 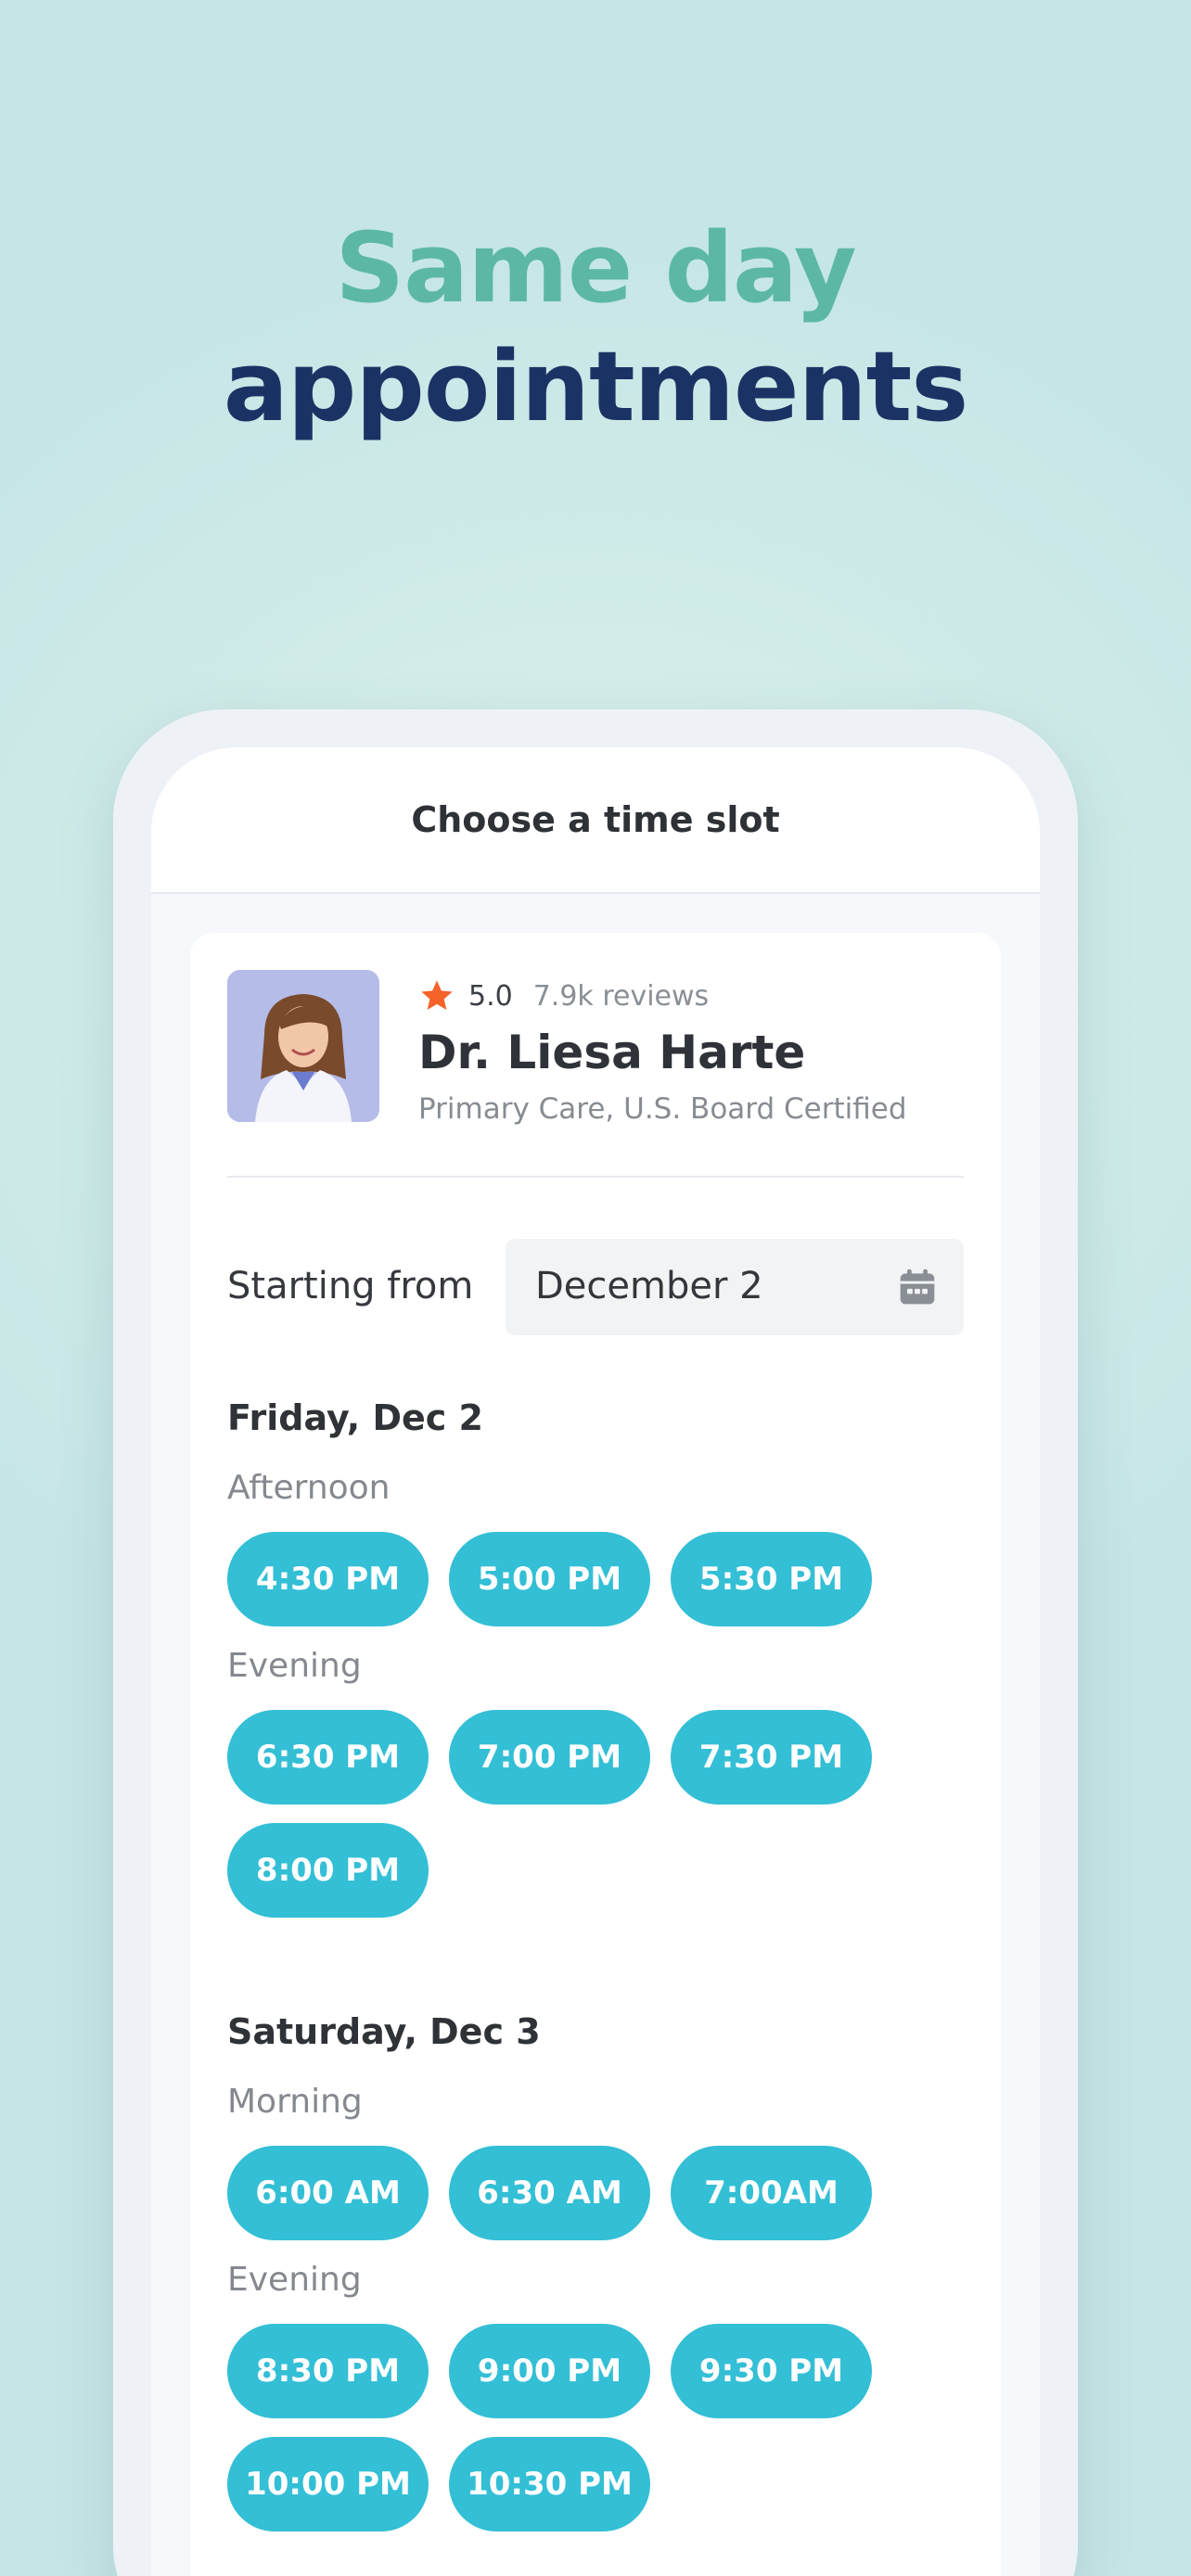 What do you see at coordinates (918, 1287) in the screenshot?
I see `calendar-icon` at bounding box center [918, 1287].